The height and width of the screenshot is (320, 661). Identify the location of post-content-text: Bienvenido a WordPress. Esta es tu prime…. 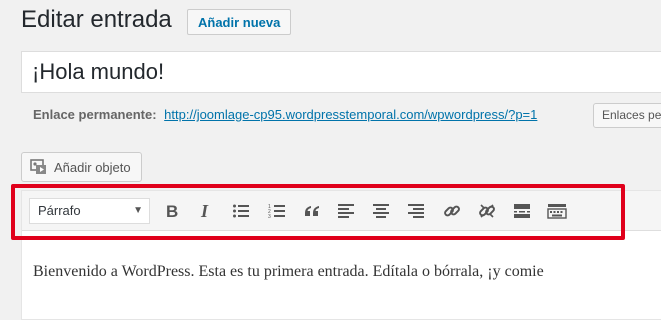
(288, 272).